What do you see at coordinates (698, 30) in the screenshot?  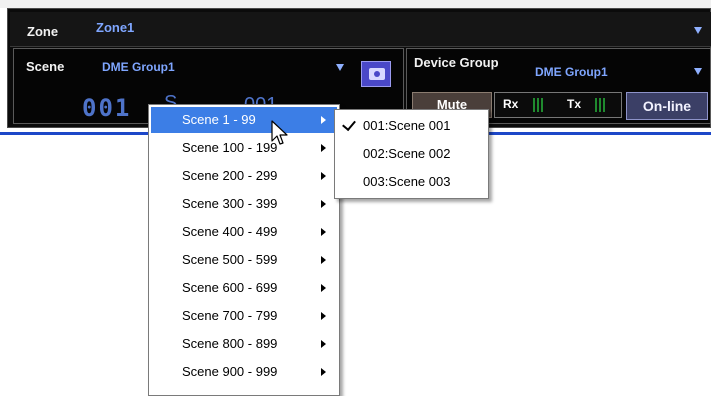 I see `zone-dropdown-icon` at bounding box center [698, 30].